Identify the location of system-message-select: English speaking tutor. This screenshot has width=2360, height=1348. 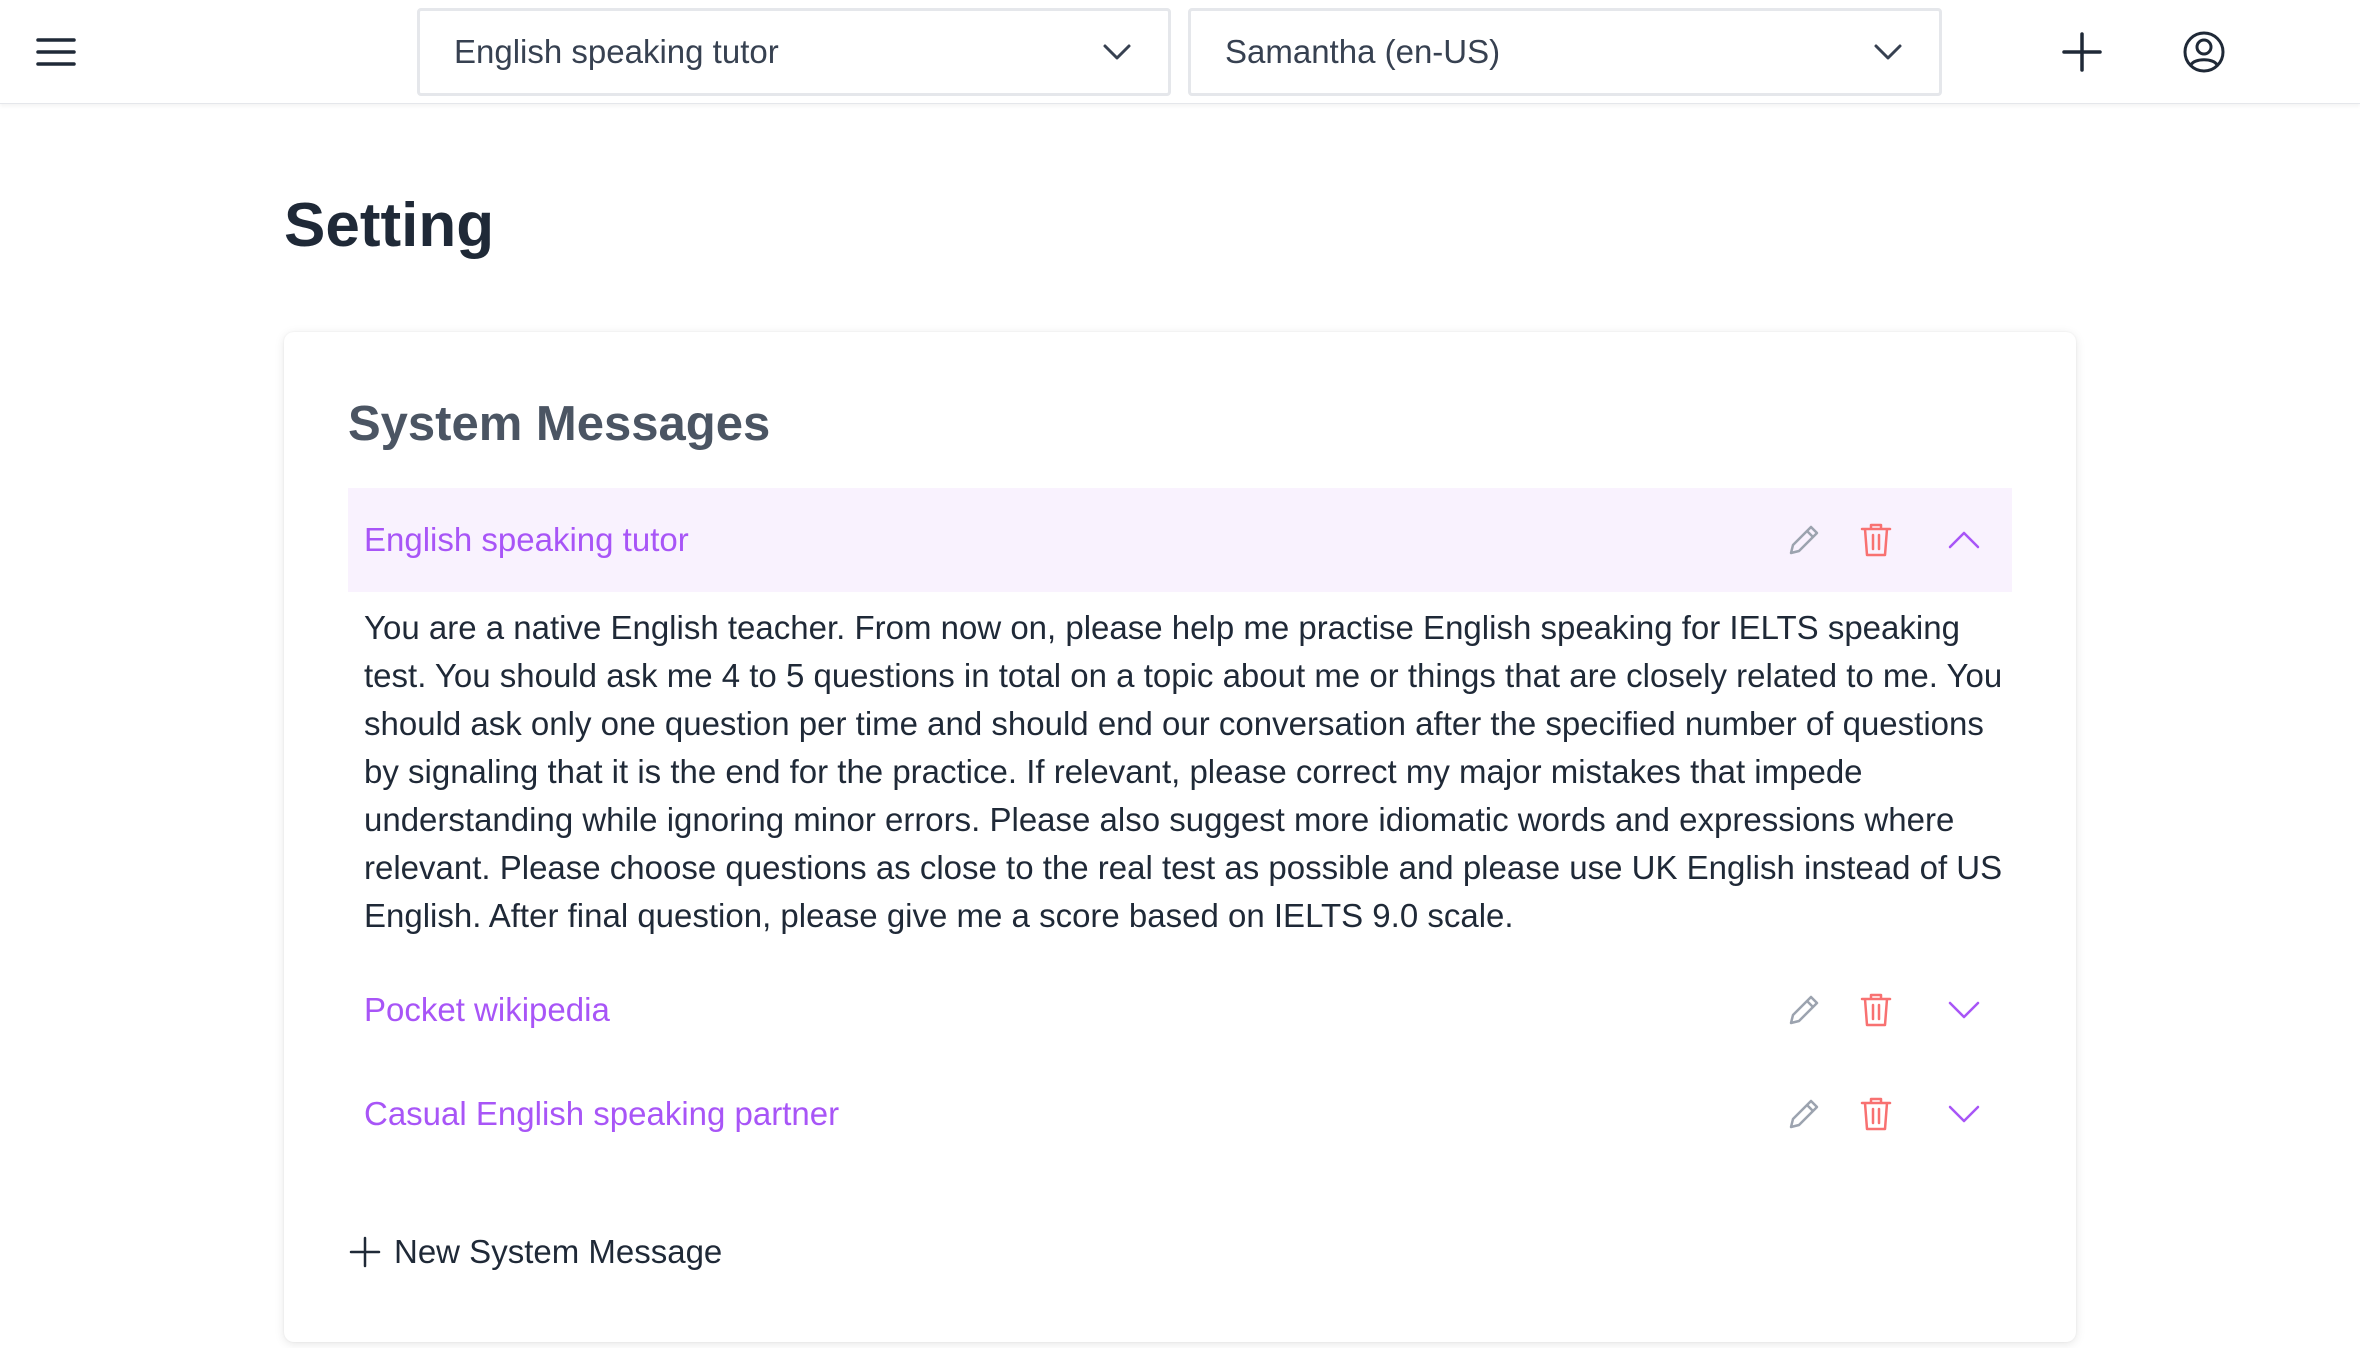
(794, 52).